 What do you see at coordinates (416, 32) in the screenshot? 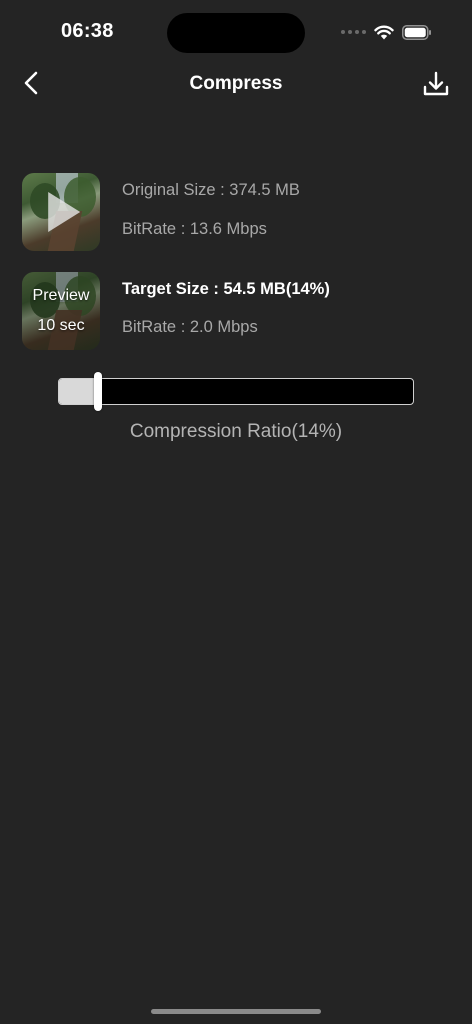
I see `battery-icon` at bounding box center [416, 32].